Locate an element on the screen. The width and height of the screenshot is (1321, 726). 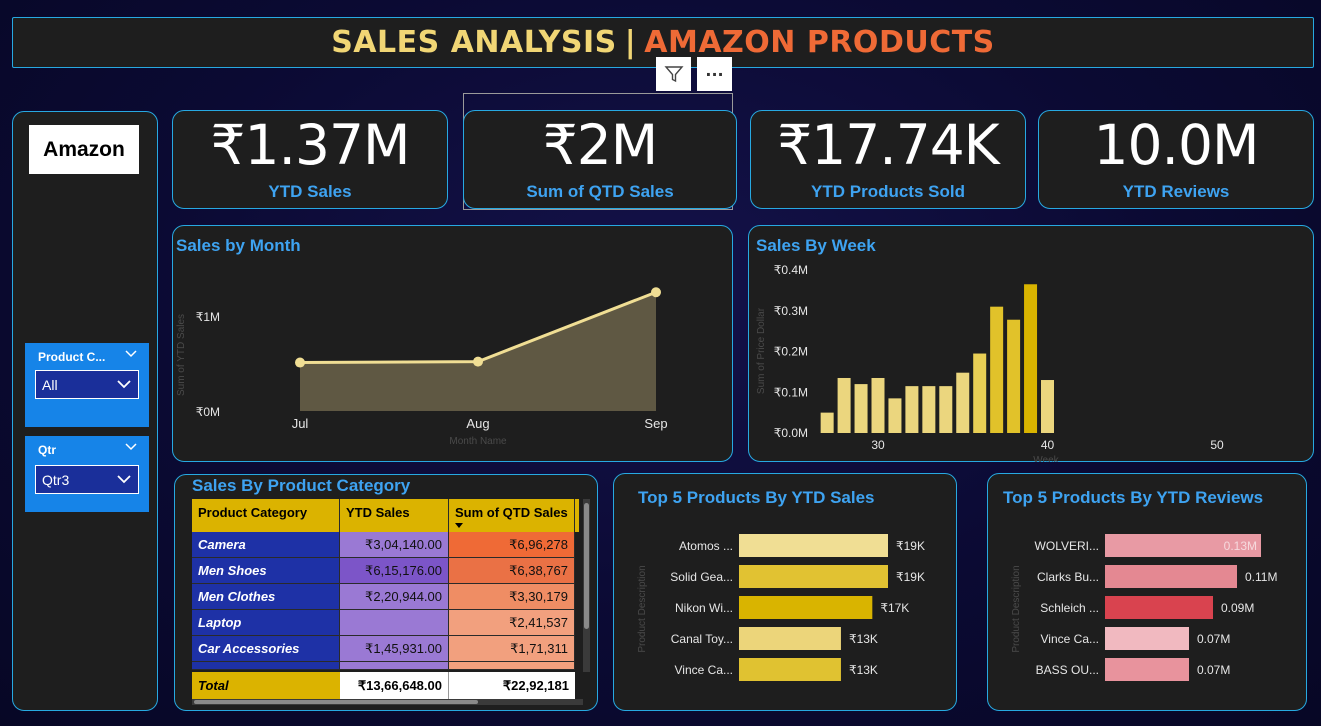
cell-qtd-sales: ₹6,38,767 is located at coordinates (512, 571).